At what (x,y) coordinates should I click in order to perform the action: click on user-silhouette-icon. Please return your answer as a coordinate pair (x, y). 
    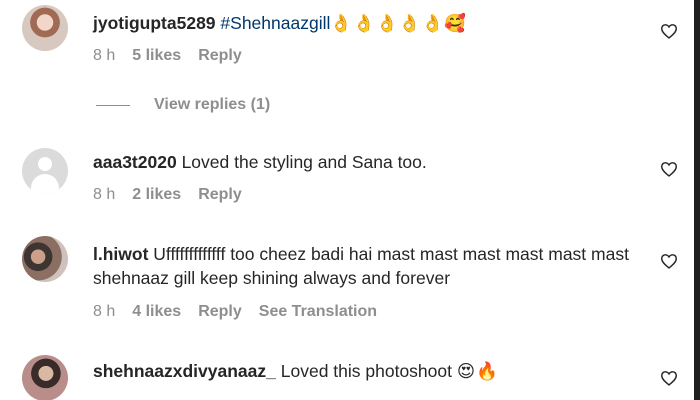
    Looking at the image, I should click on (45, 164).